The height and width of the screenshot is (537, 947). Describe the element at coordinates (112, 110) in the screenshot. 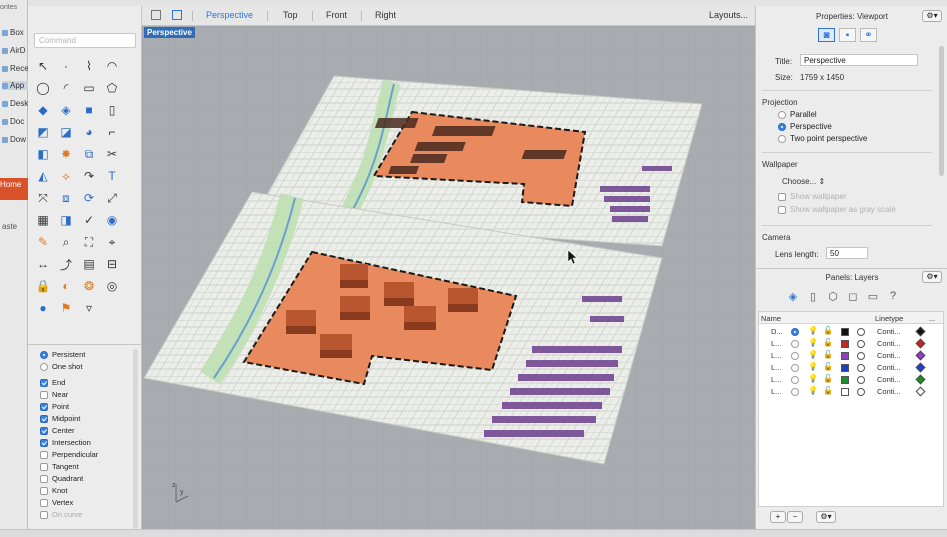

I see `cylinder-icon: ▯` at that location.